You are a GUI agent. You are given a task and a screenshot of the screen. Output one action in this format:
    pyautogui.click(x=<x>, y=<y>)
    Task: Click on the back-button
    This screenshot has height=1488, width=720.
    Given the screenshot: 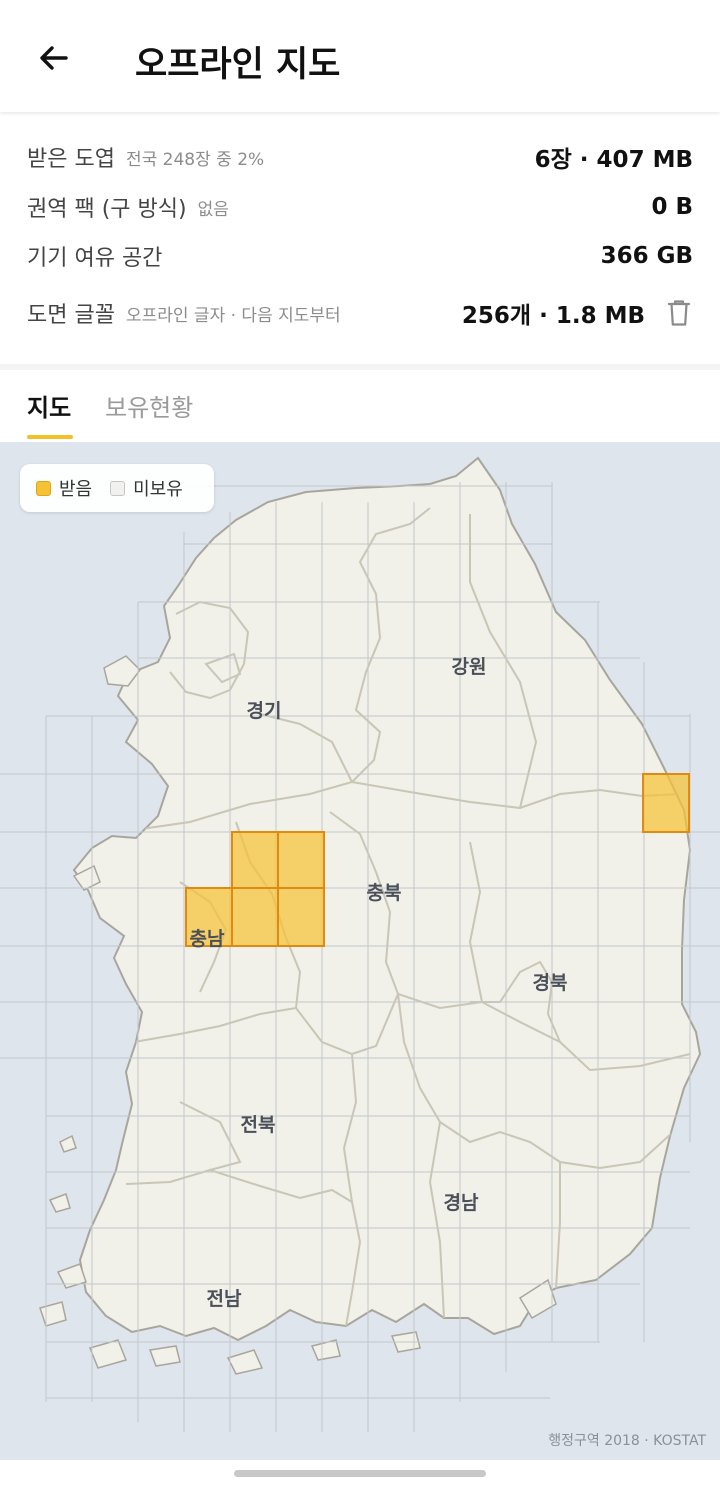 What is the action you would take?
    pyautogui.click(x=54, y=58)
    